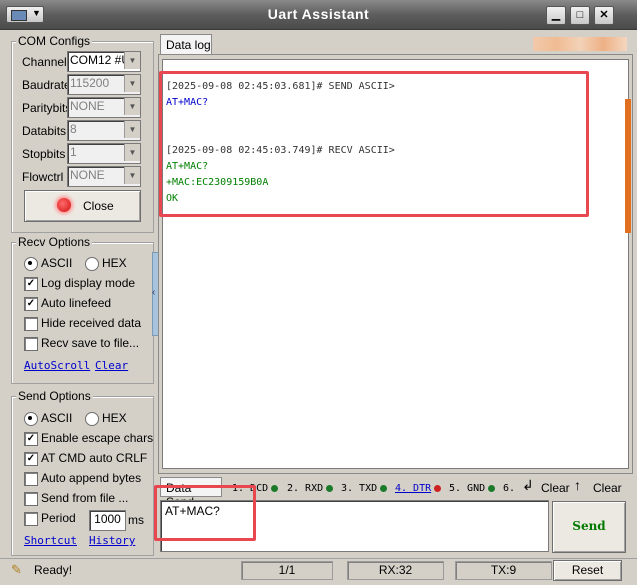 The height and width of the screenshot is (585, 637). What do you see at coordinates (50, 540) in the screenshot?
I see `shortcut-link: Shortcut` at bounding box center [50, 540].